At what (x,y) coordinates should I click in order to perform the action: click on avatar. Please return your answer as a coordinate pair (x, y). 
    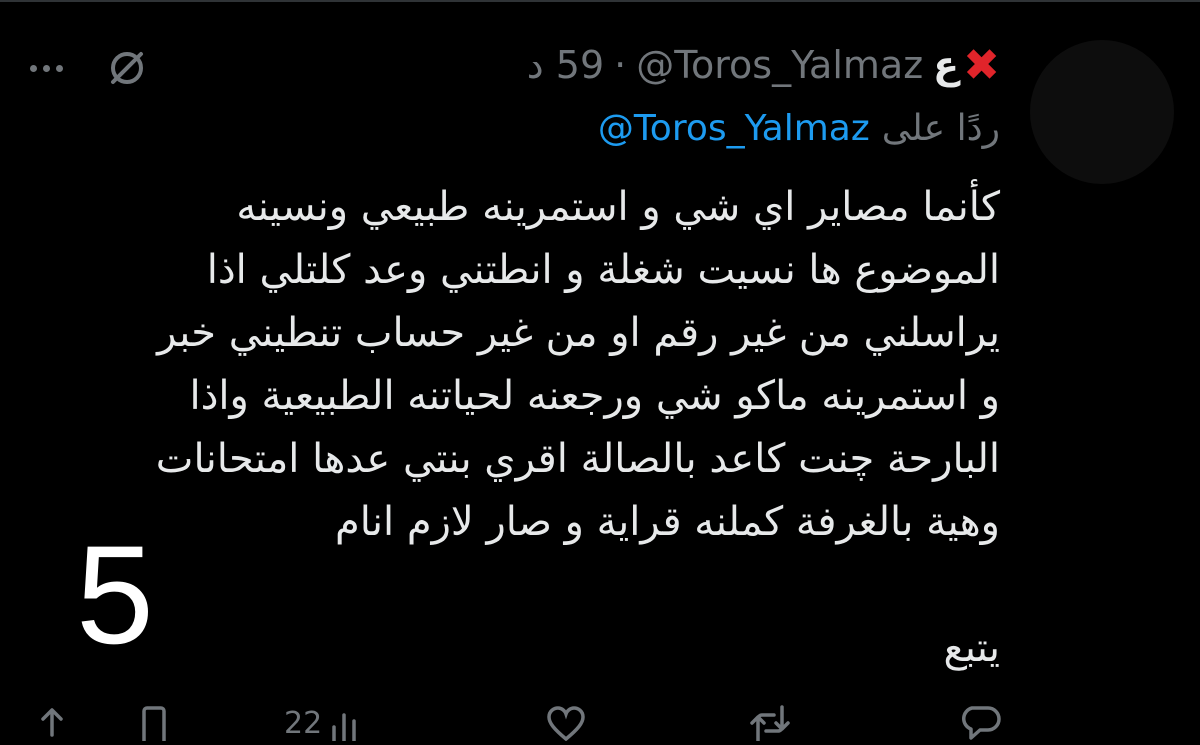
    Looking at the image, I should click on (1102, 112).